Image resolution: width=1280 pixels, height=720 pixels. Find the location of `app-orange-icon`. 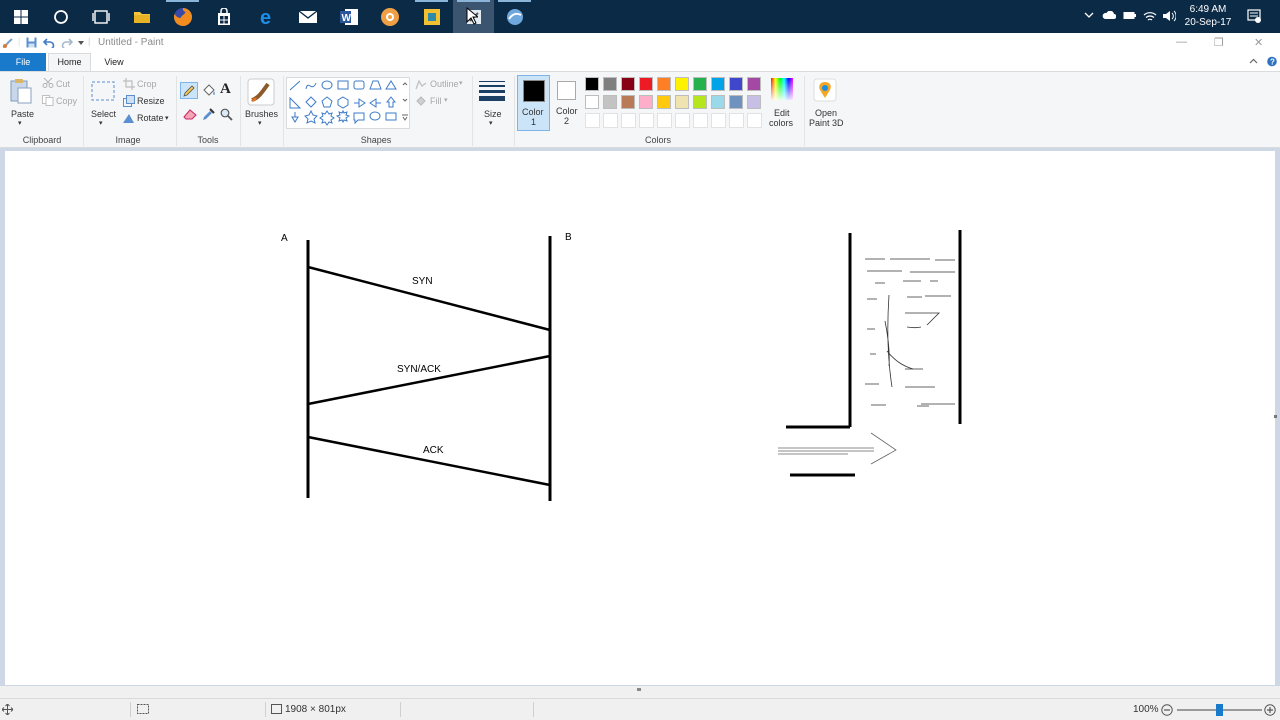

app-orange-icon is located at coordinates (389, 16).